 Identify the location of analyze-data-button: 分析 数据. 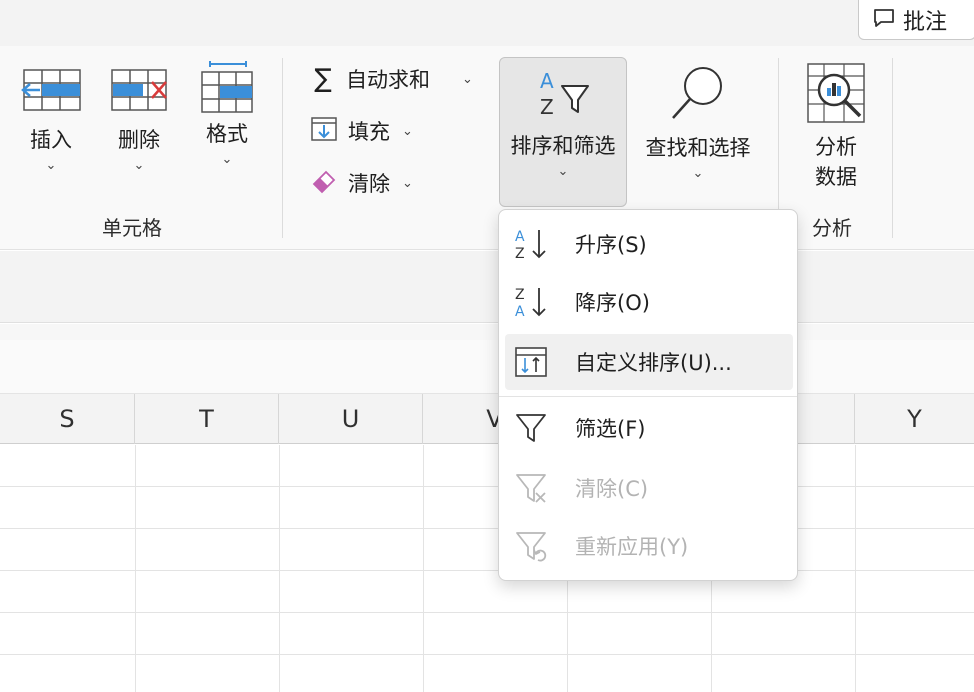
(836, 126).